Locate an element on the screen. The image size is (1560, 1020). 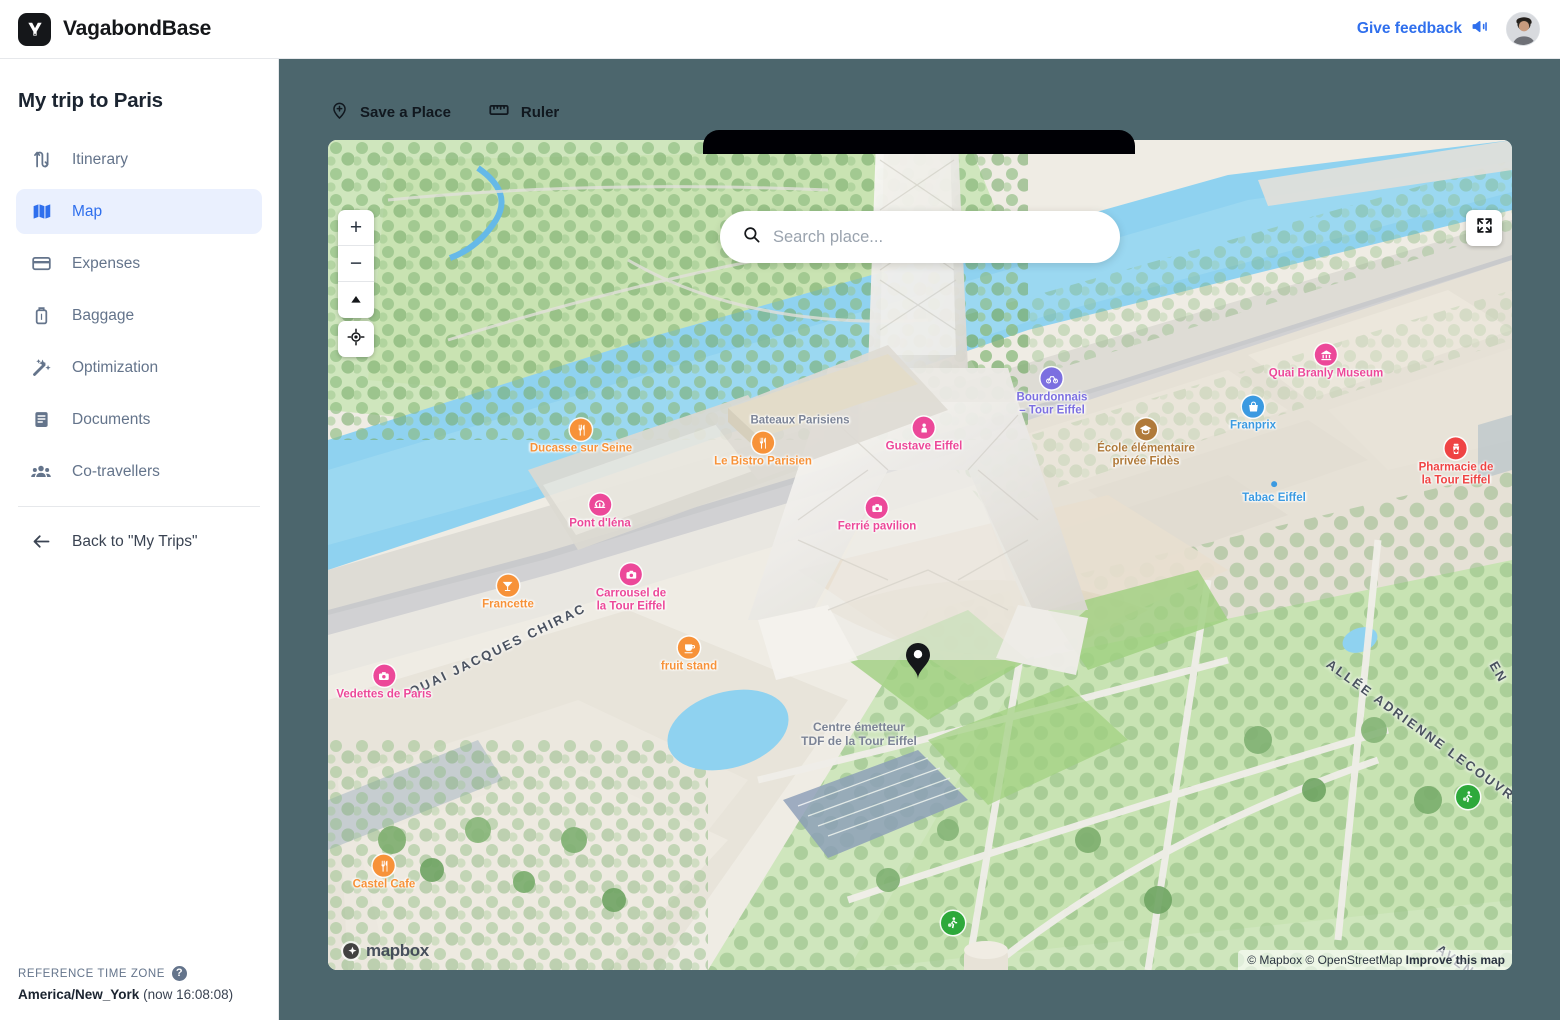
poi-marker: Pharmacie de la Tour Eiffel is located at coordinates (1456, 461).